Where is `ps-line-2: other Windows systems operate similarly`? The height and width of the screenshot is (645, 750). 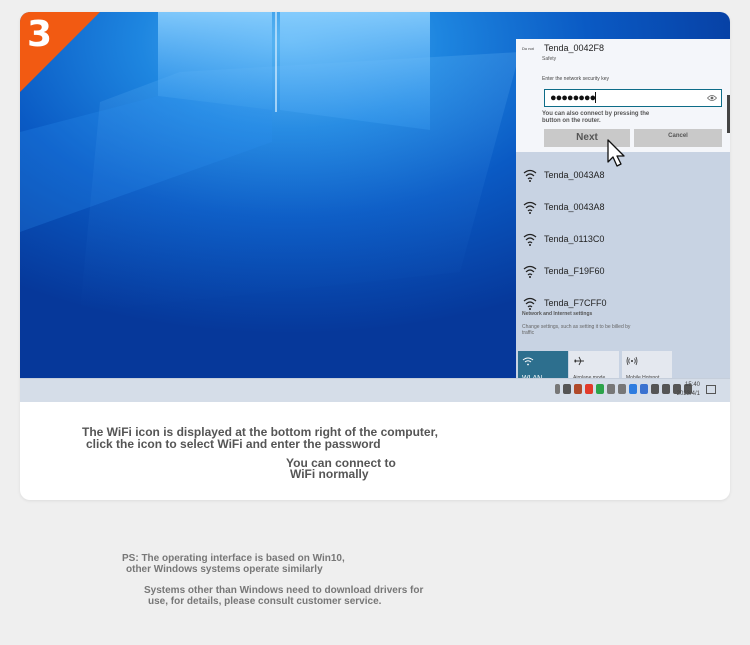
ps-line-2: other Windows systems operate similarly is located at coordinates (224, 569).